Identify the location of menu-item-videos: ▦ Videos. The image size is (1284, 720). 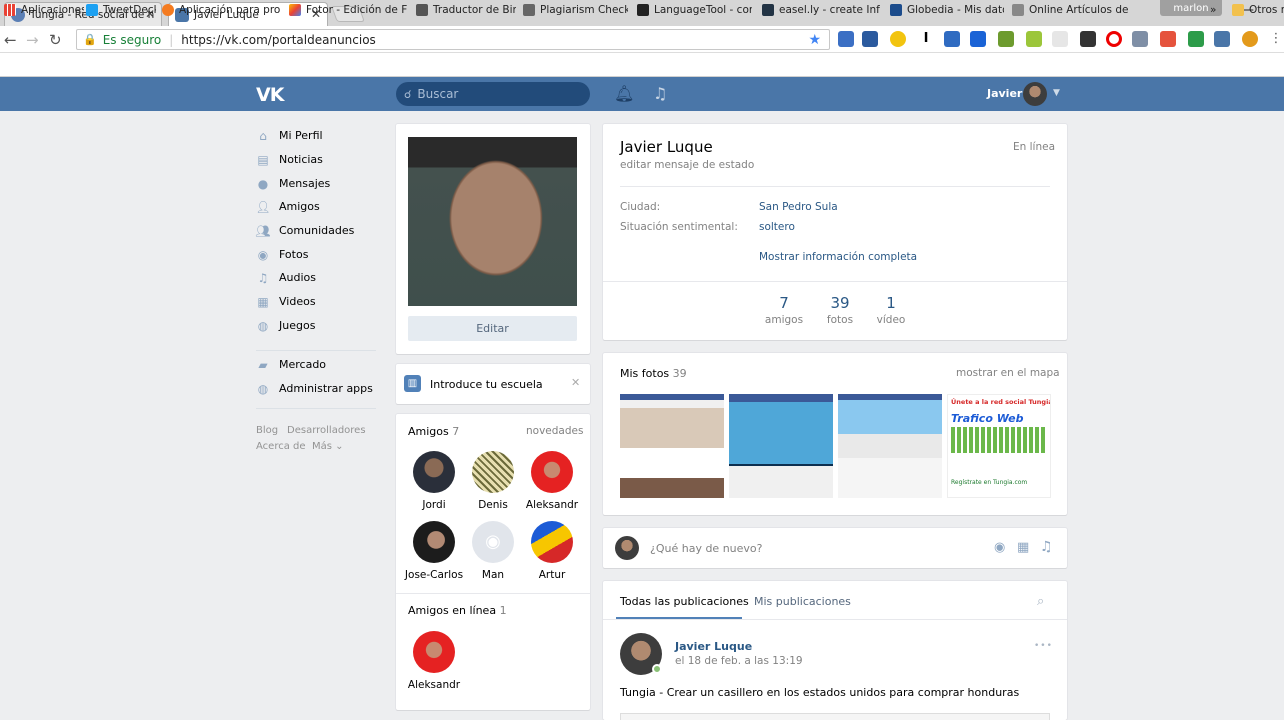
(285, 302).